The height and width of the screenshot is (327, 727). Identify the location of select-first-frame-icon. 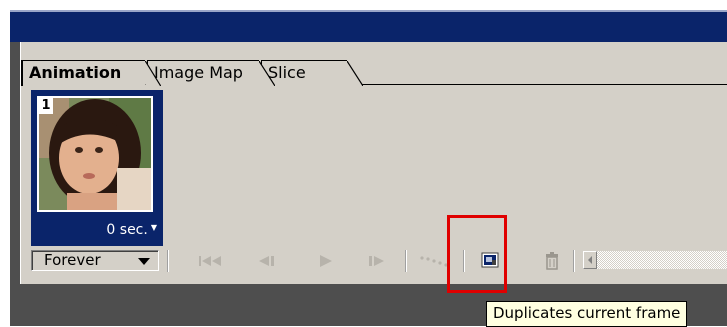
(210, 261).